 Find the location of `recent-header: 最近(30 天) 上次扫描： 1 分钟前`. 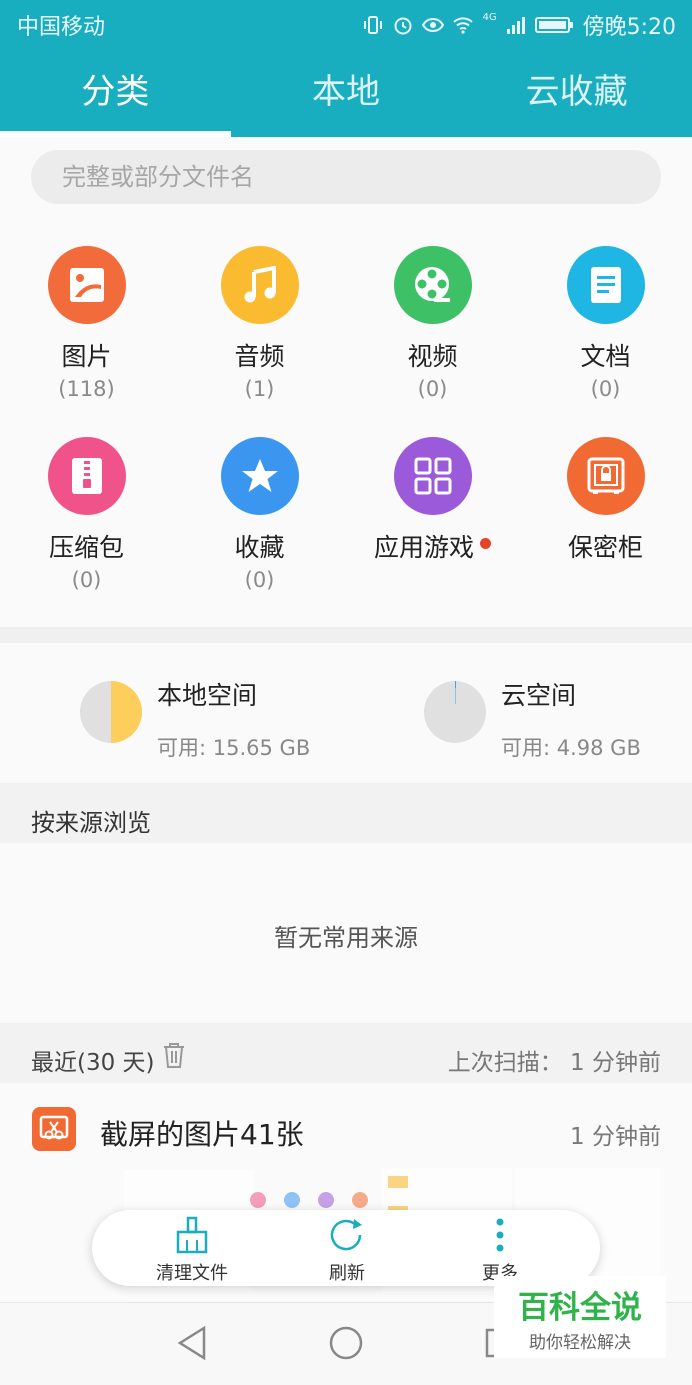

recent-header: 最近(30 天) 上次扫描： 1 分钟前 is located at coordinates (346, 1053).